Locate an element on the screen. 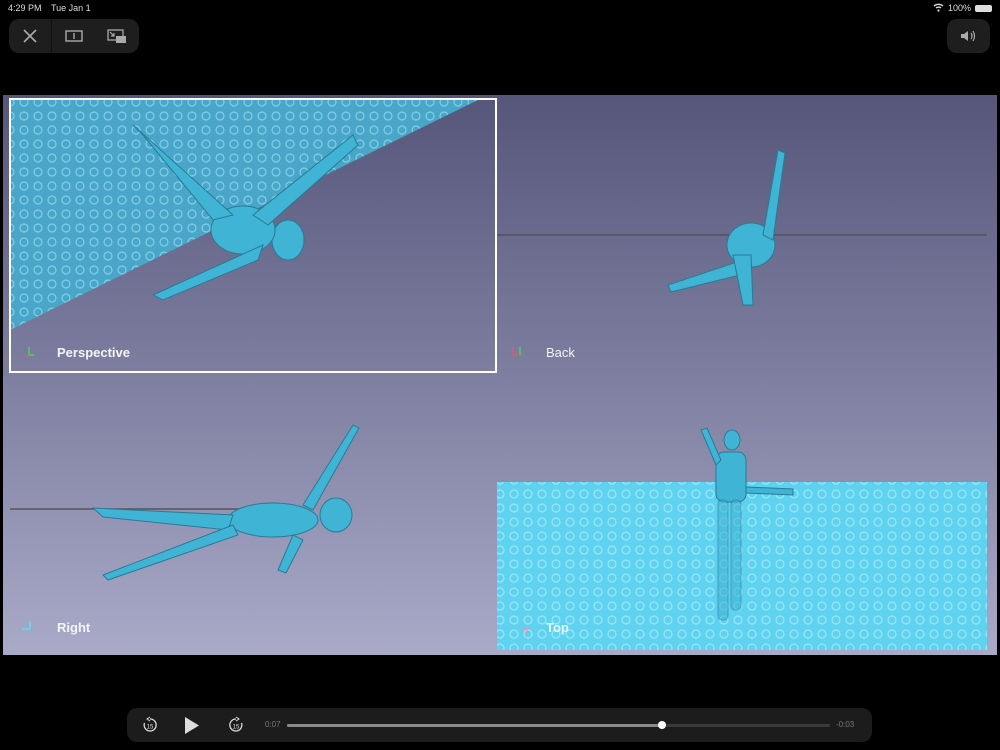 This screenshot has height=750, width=1000. top-controls is located at coordinates (74, 36).